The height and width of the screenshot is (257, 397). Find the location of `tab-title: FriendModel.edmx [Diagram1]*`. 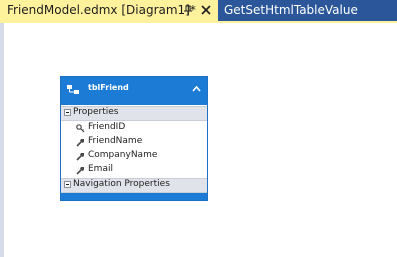

tab-title: FriendModel.edmx [Diagram1]* is located at coordinates (101, 10).